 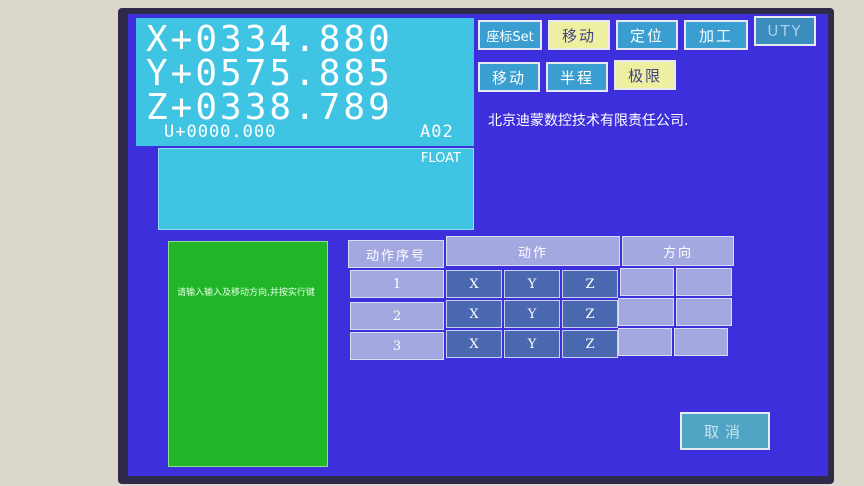 What do you see at coordinates (577, 77) in the screenshot?
I see `half-stroke-button: 半程` at bounding box center [577, 77].